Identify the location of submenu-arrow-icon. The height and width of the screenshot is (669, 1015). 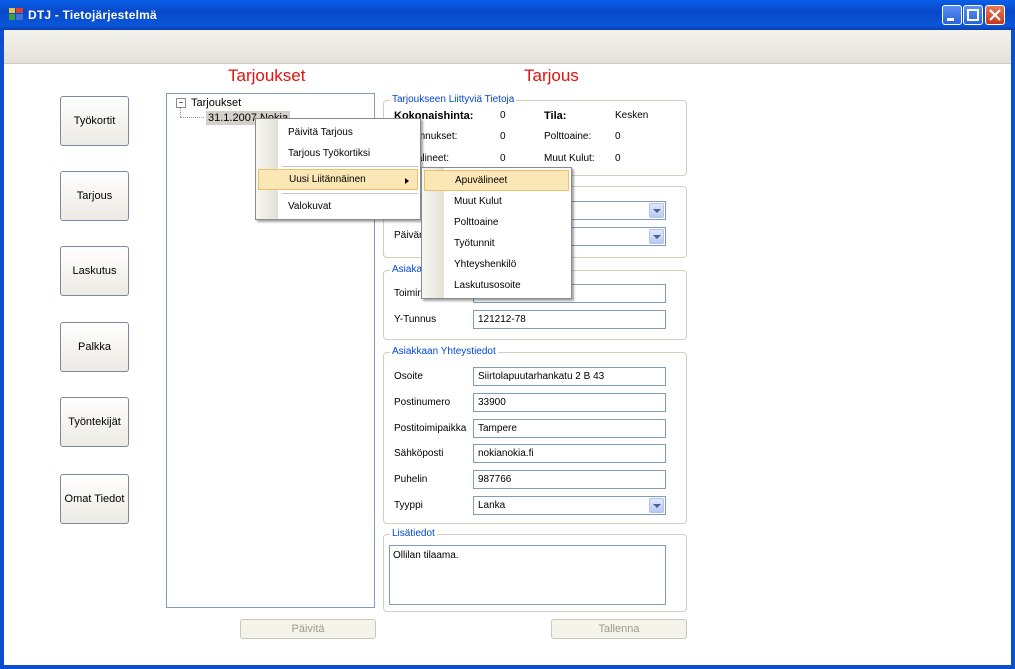
(407, 181).